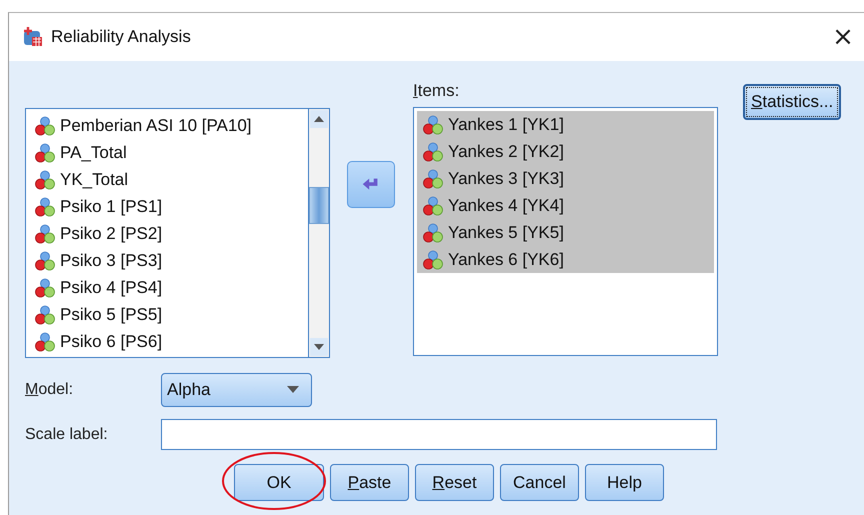  I want to click on variable-item: Psiko 6 [PS6], so click(167, 341).